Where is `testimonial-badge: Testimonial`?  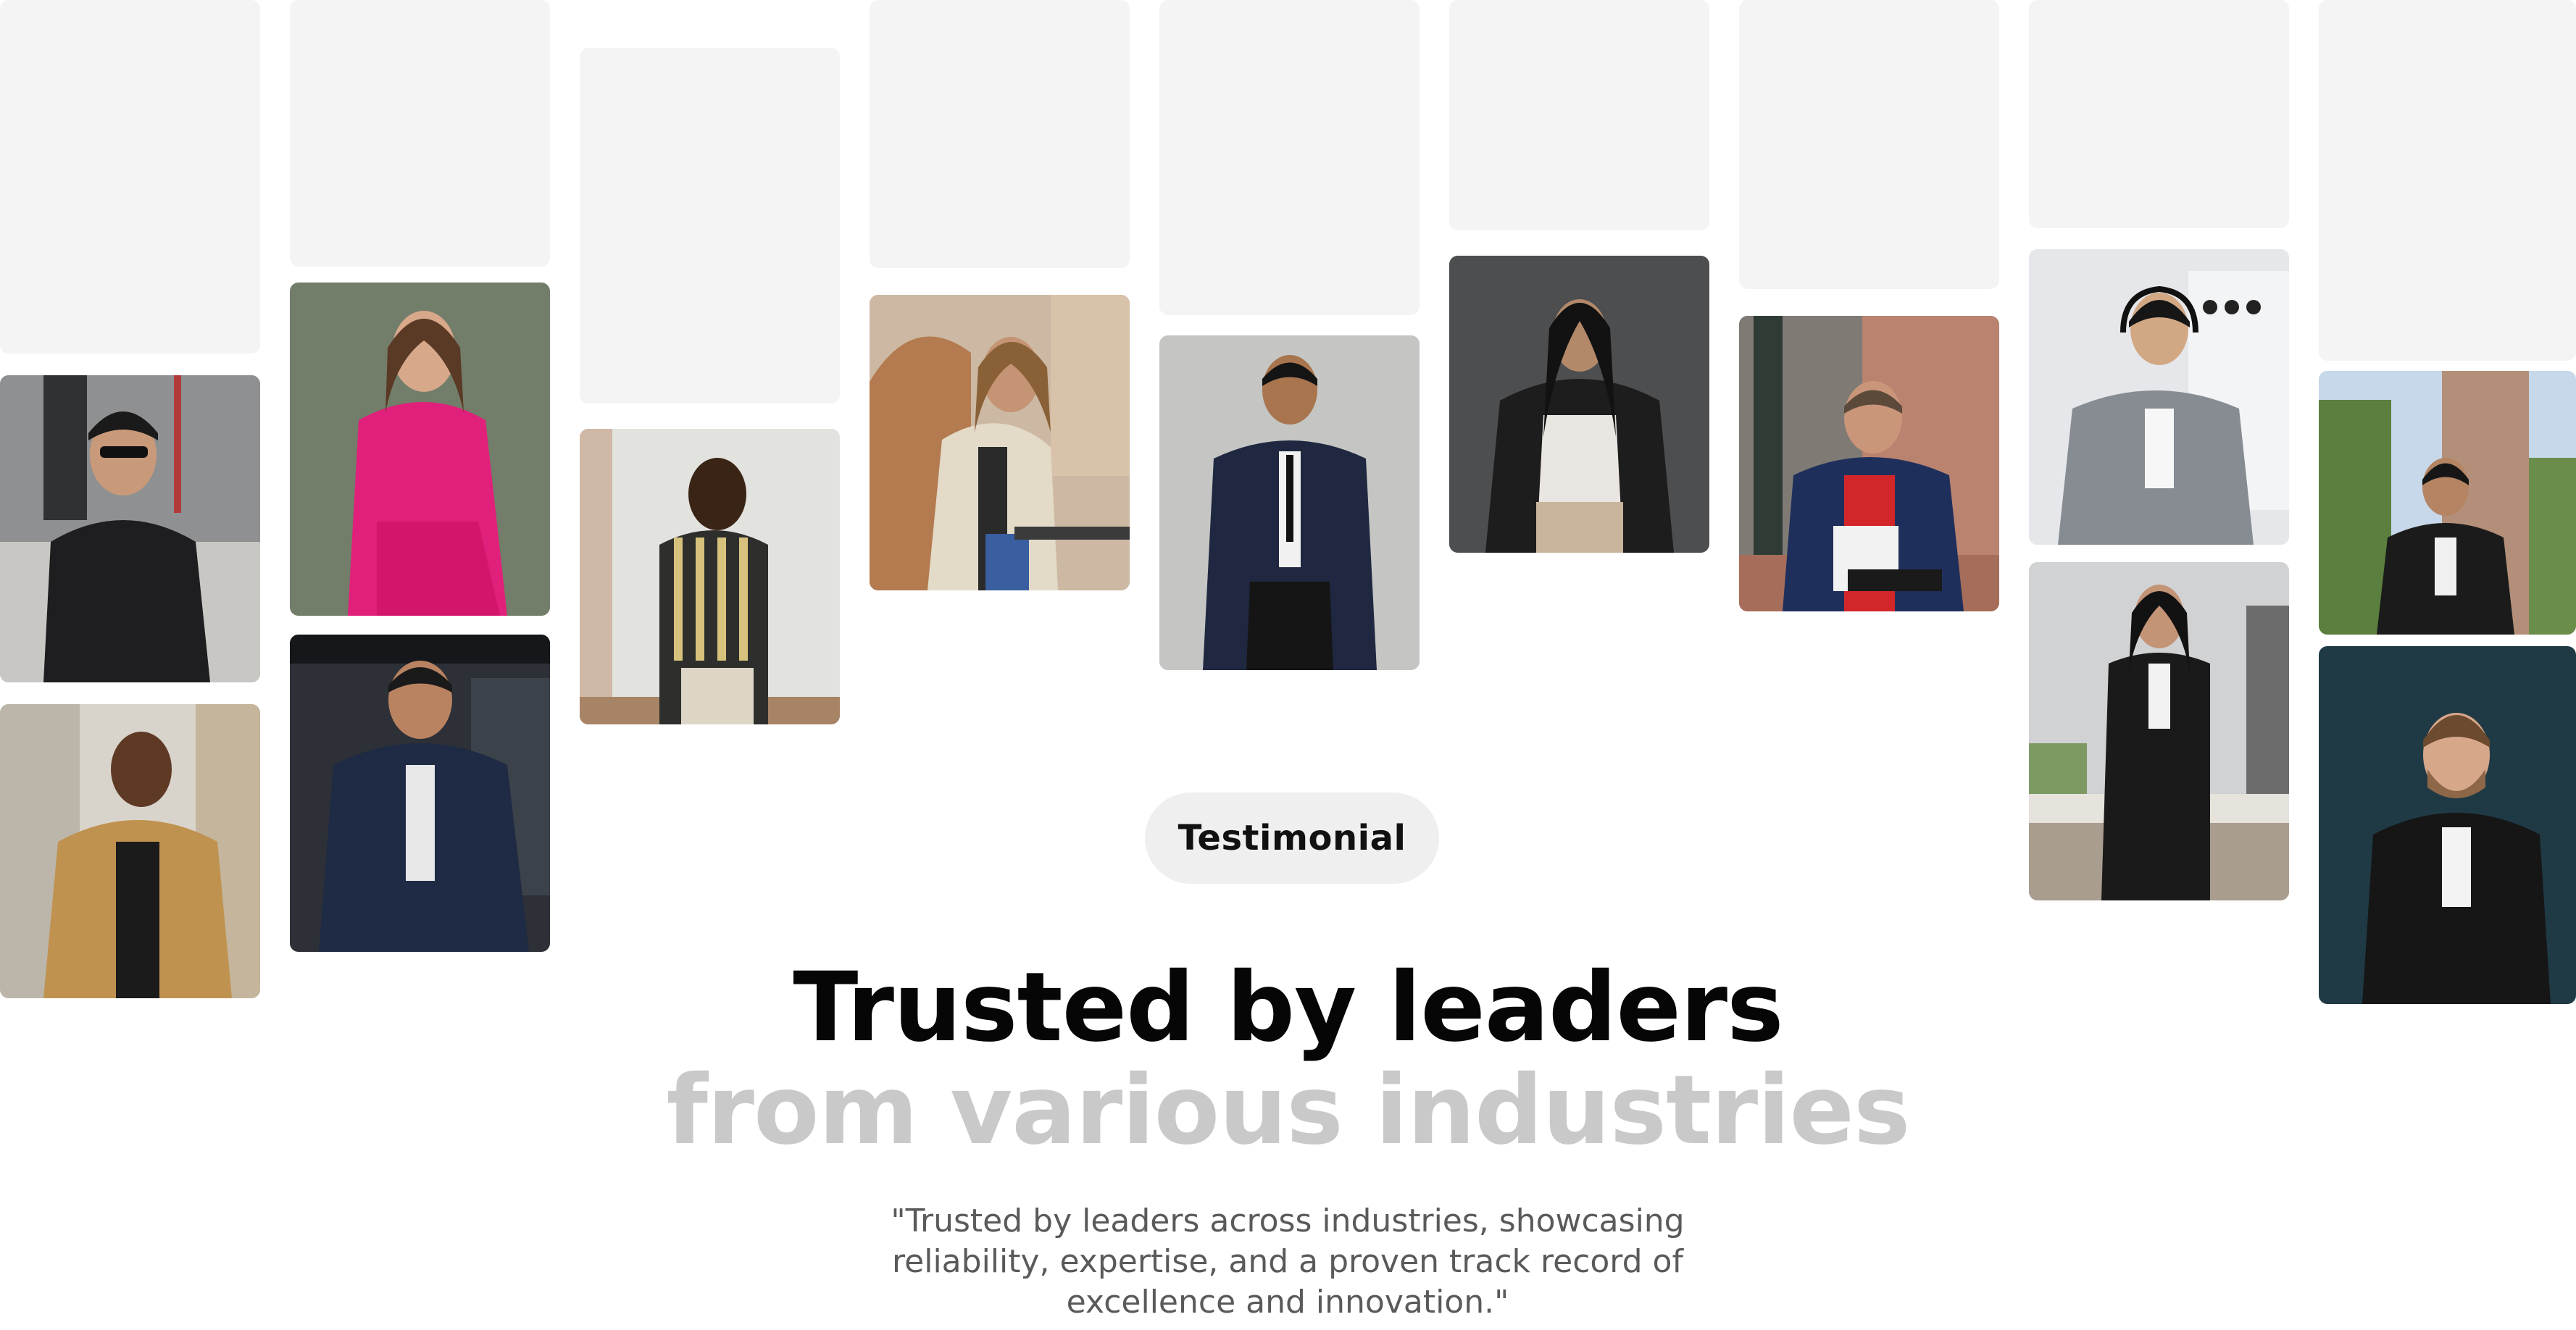
testimonial-badge: Testimonial is located at coordinates (1292, 838).